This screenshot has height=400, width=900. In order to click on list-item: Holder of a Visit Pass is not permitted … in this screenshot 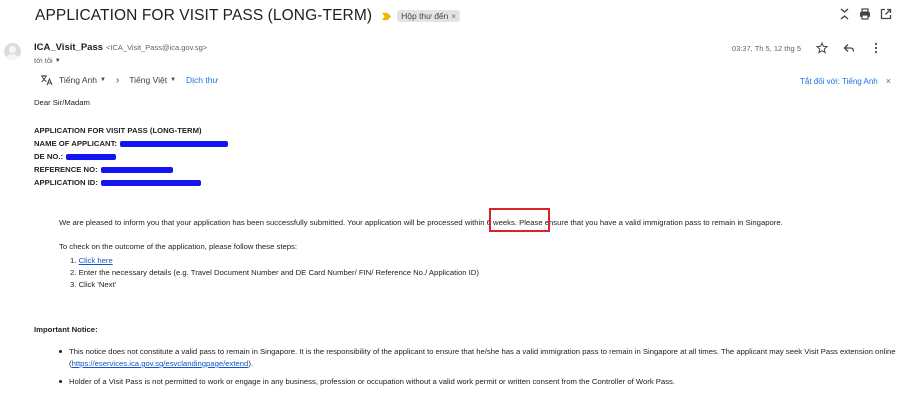, I will do `click(478, 382)`.